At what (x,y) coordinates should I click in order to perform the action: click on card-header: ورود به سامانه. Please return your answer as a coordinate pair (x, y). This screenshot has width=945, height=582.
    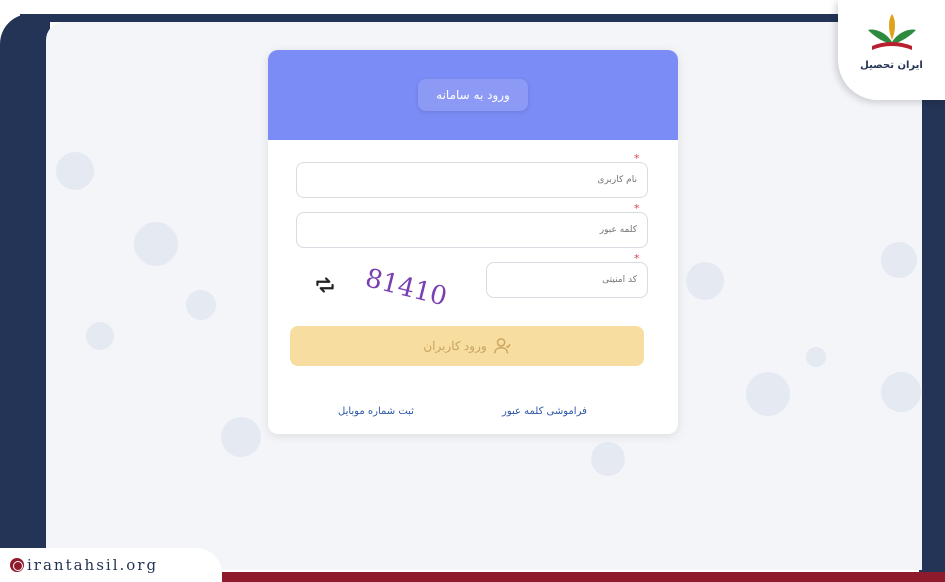
    Looking at the image, I should click on (473, 95).